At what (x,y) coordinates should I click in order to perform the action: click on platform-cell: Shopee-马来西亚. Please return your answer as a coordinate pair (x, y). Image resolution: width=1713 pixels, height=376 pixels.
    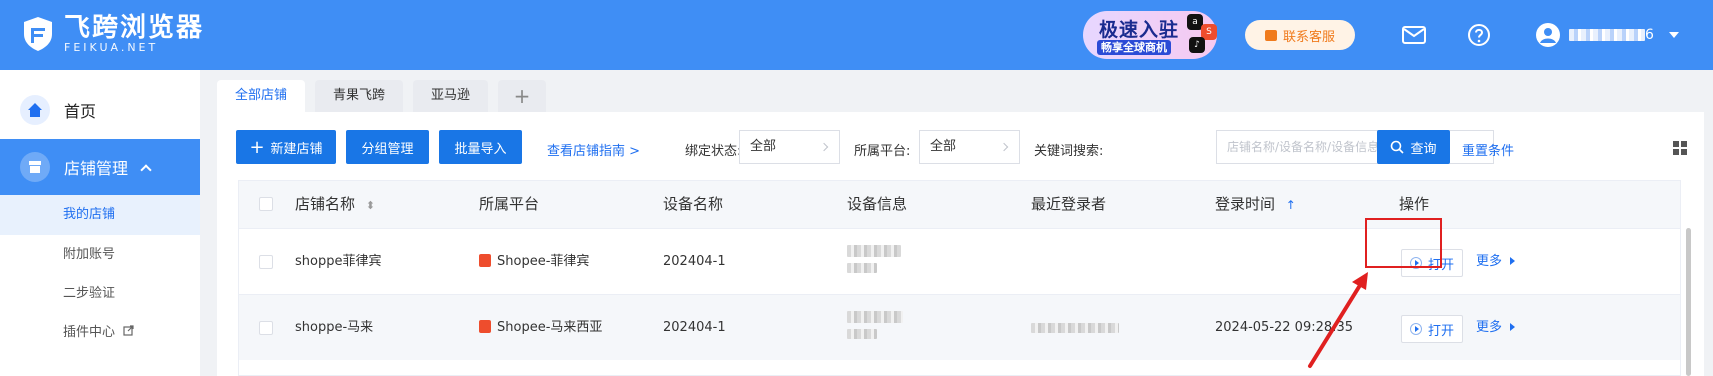
    Looking at the image, I should click on (540, 328).